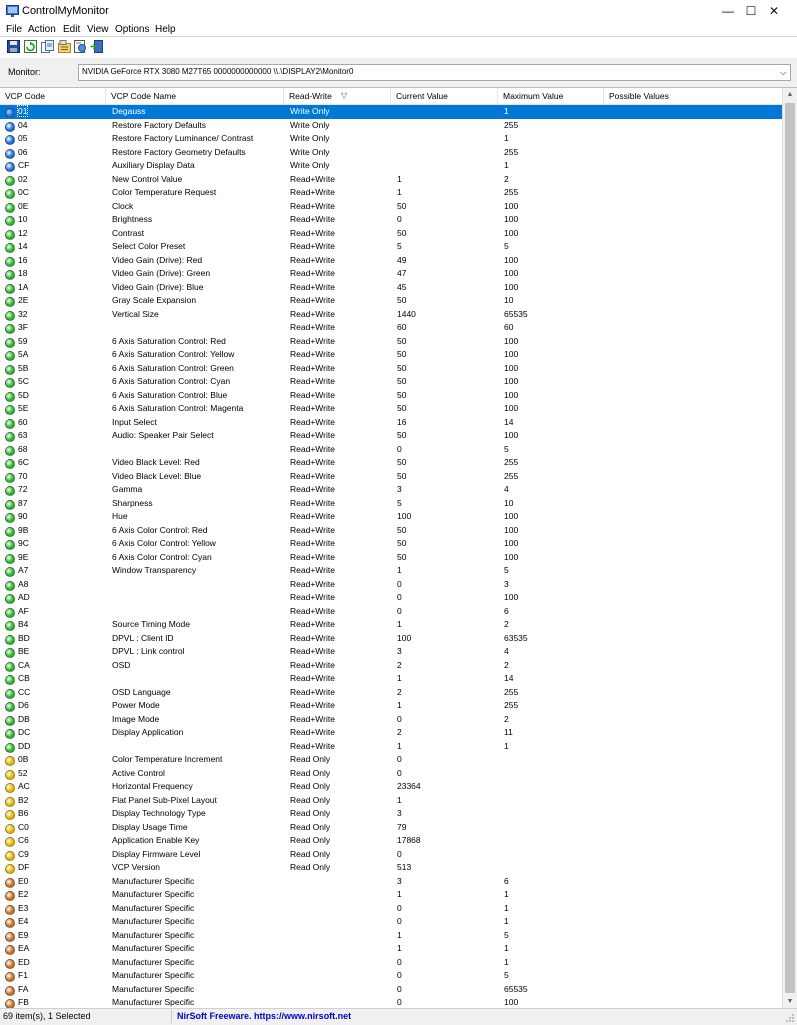 This screenshot has height=1025, width=797. I want to click on table-row: 3F Read+Write 60 60, so click(391, 328).